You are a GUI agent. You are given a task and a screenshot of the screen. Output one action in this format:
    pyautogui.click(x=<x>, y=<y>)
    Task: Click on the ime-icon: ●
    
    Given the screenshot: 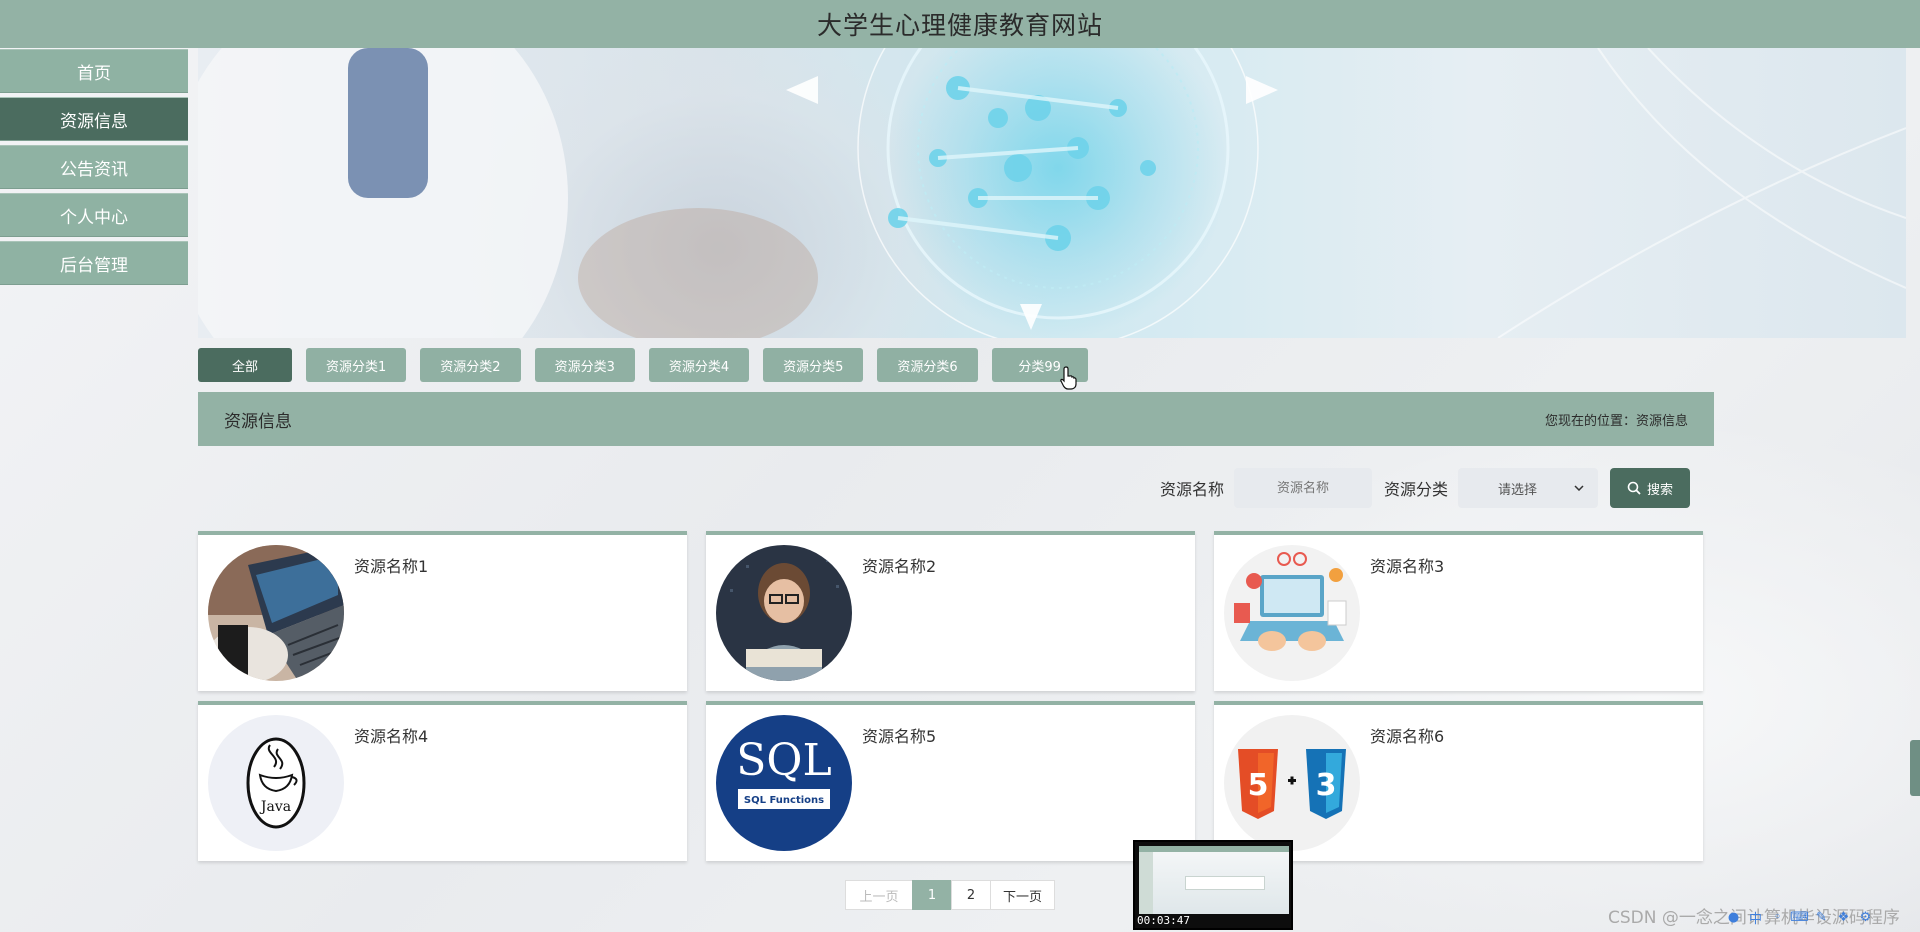 What is the action you would take?
    pyautogui.click(x=1733, y=917)
    